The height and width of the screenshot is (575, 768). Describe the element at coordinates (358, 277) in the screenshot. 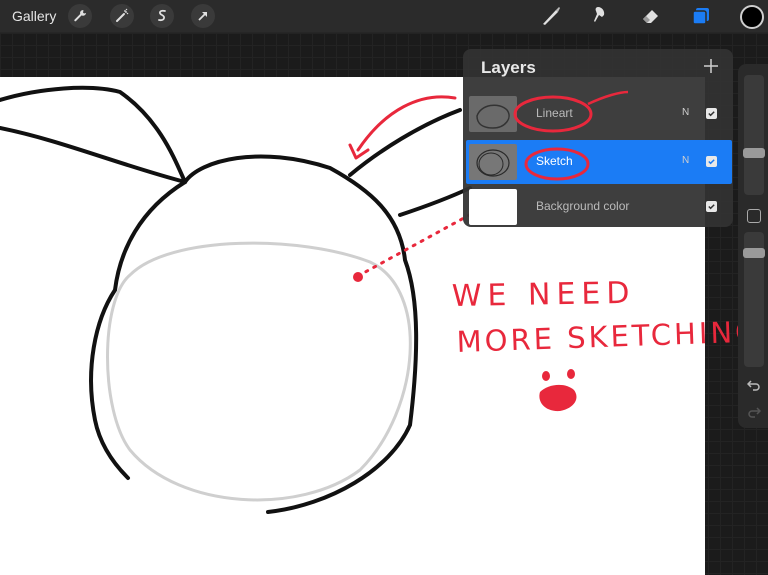

I see `red-dot` at that location.